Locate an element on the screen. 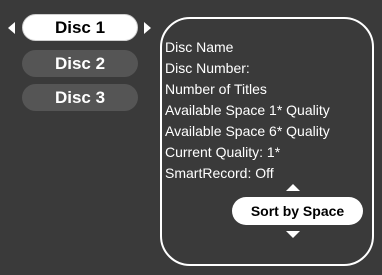  number-of-titles-label: Number of Titles is located at coordinates (216, 89).